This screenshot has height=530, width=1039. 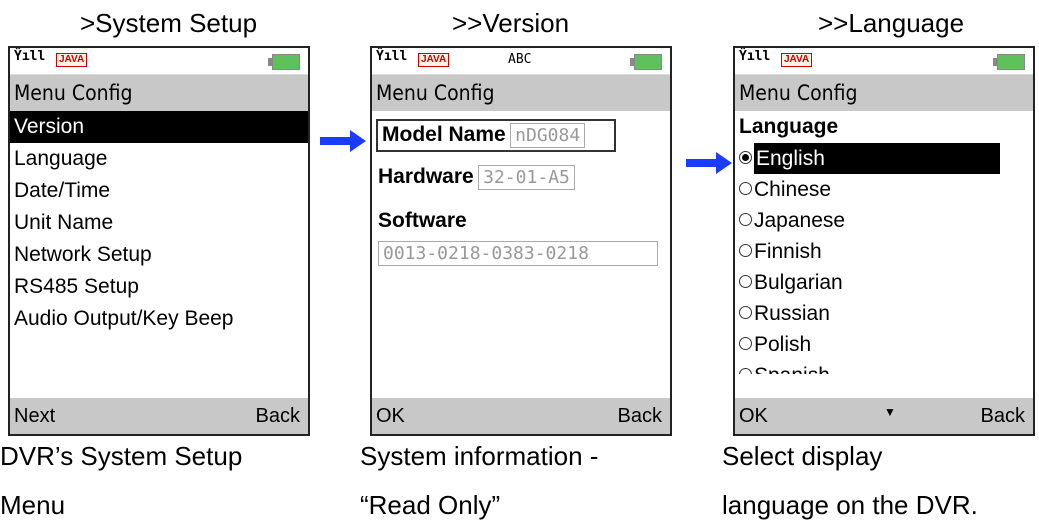 I want to click on soft-key-bar: Next Back, so click(x=159, y=416).